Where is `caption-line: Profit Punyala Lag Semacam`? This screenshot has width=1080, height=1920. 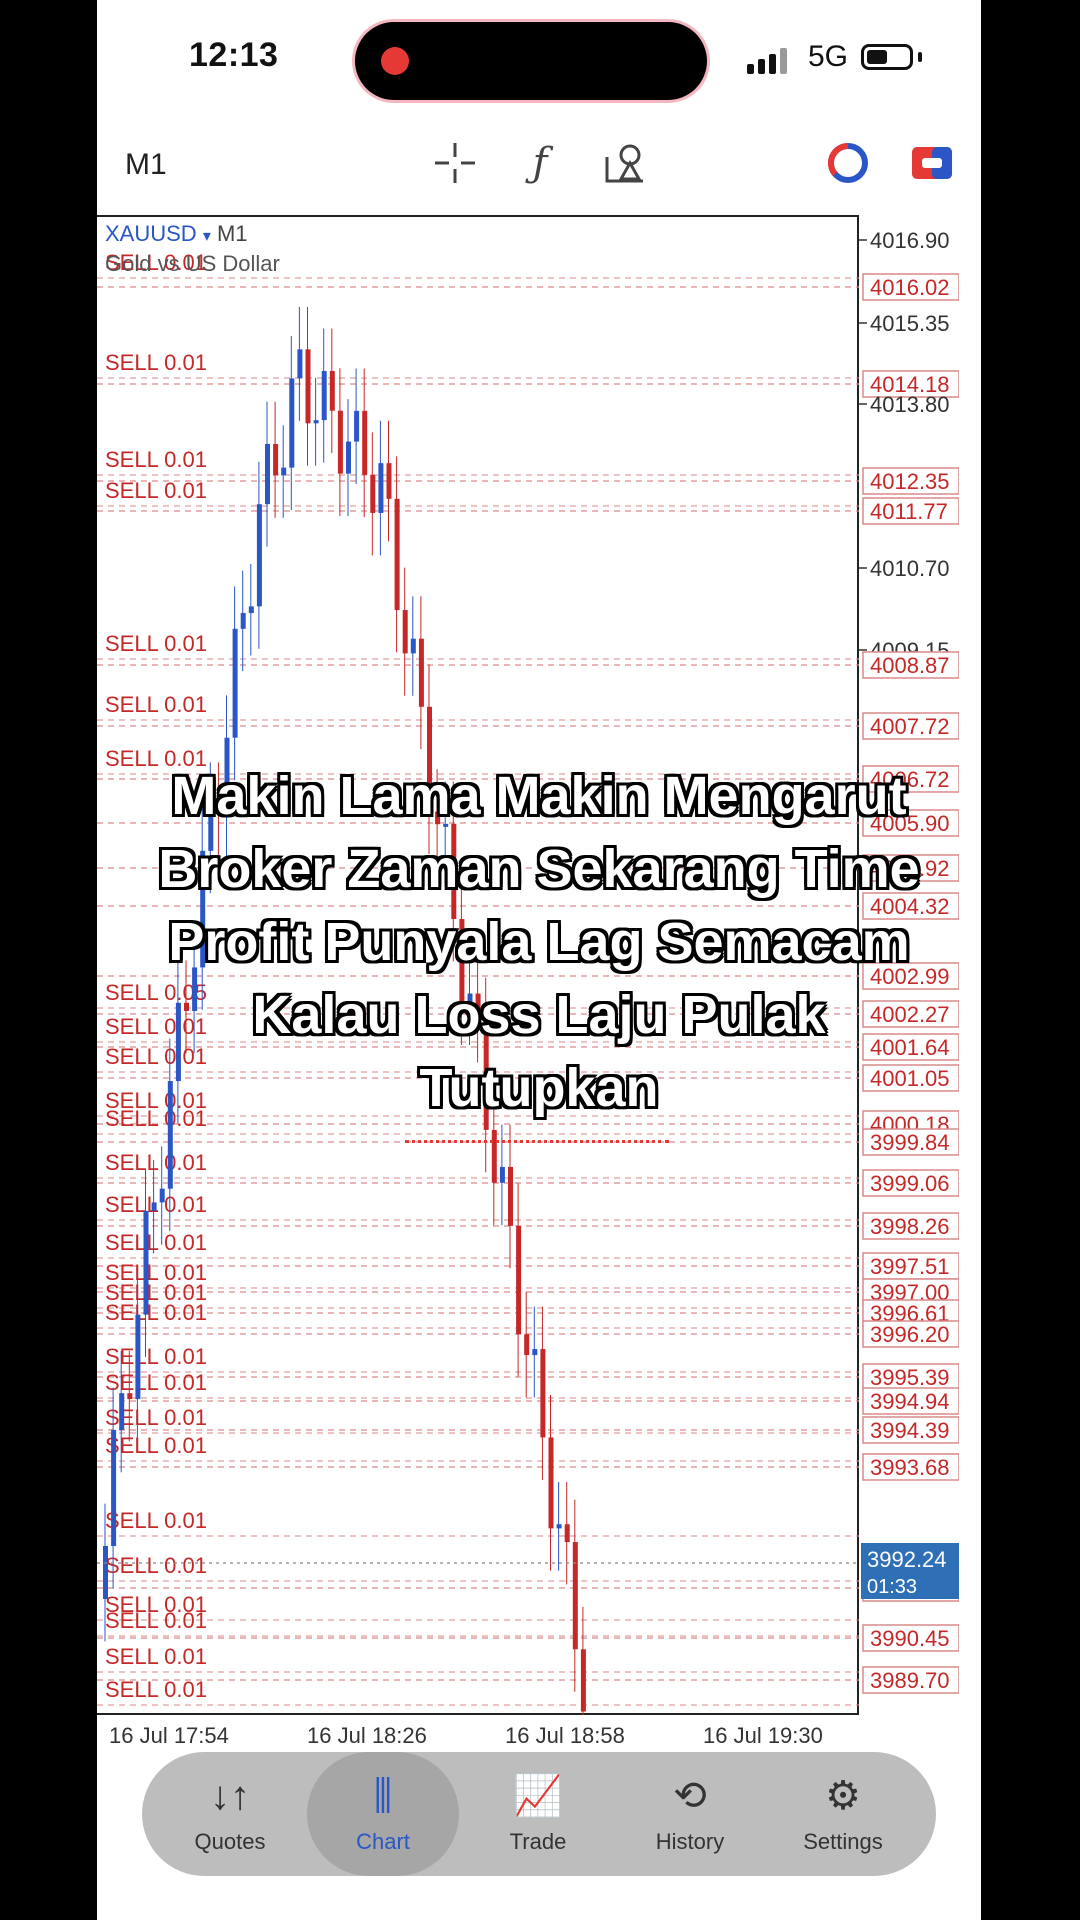
caption-line: Profit Punyala Lag Semacam is located at coordinates (539, 942).